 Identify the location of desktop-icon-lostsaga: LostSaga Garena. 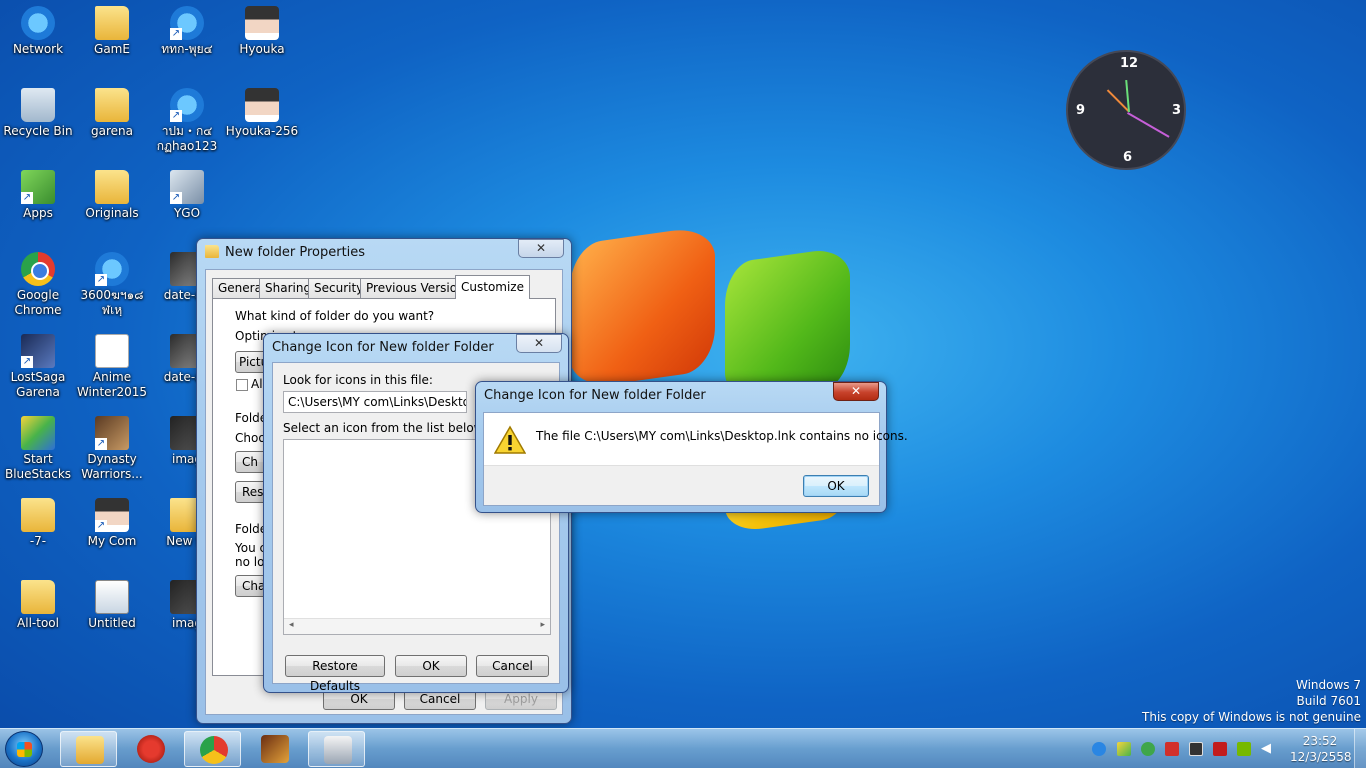
(38, 367).